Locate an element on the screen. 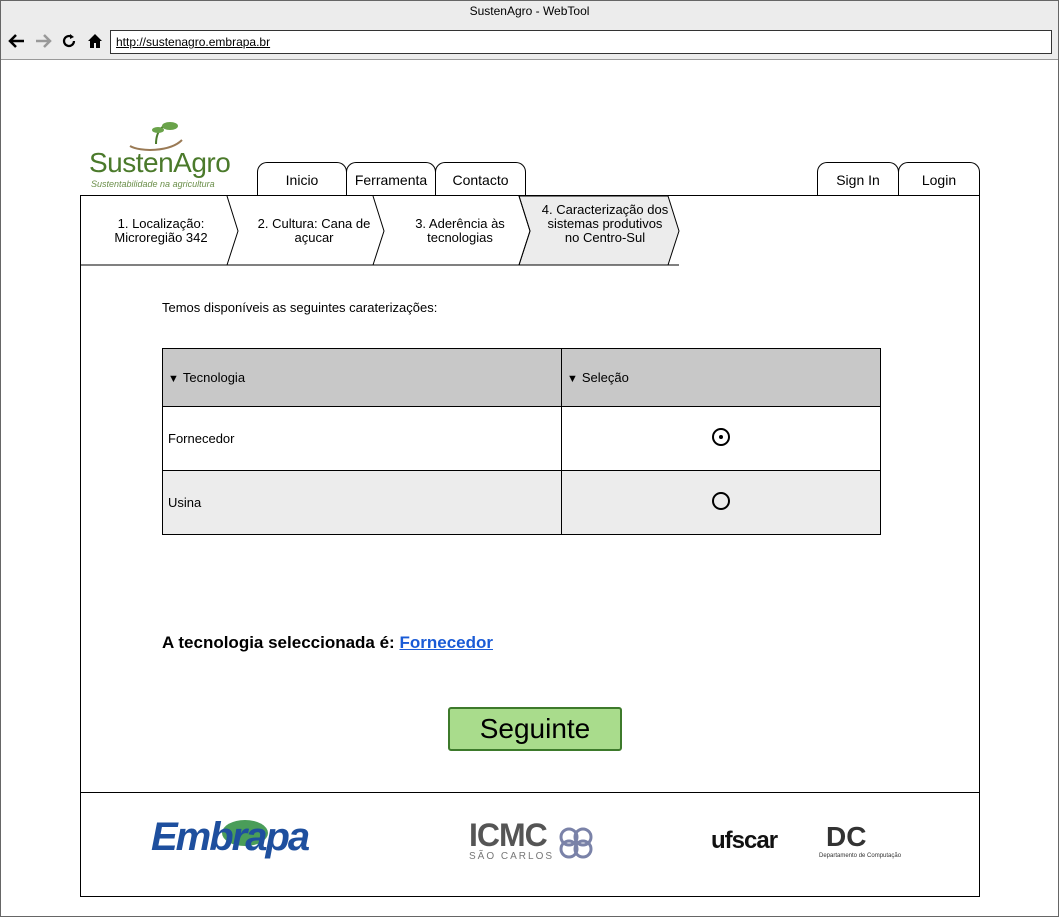 Image resolution: width=1059 pixels, height=917 pixels. next-button: Seguinte is located at coordinates (535, 729).